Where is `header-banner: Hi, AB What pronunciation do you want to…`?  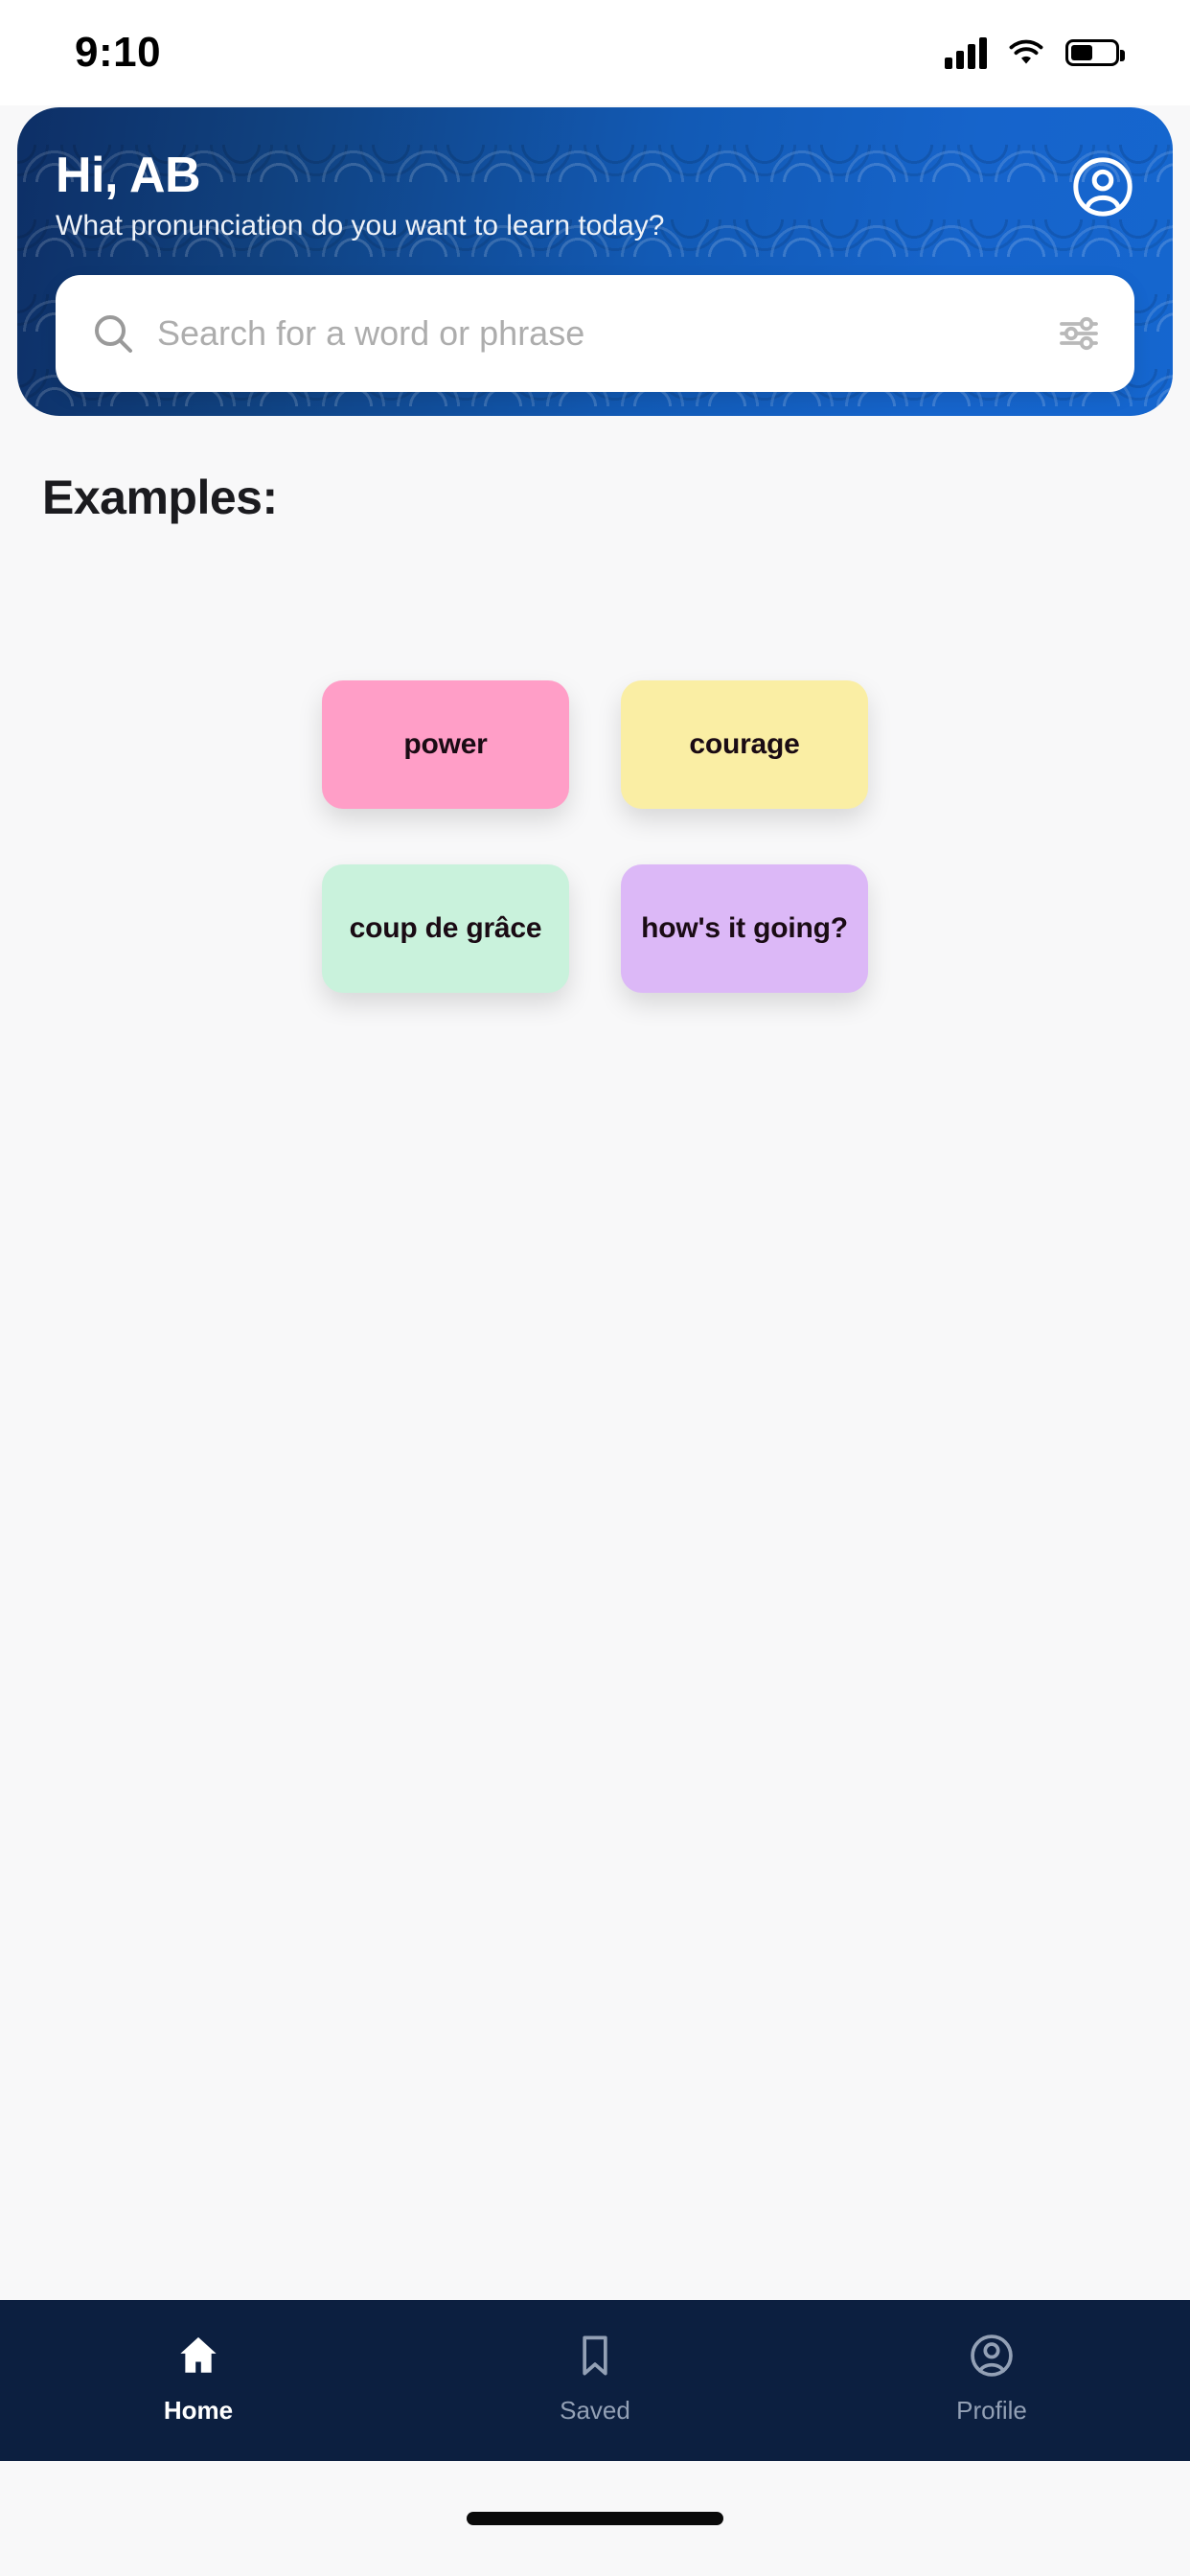 header-banner: Hi, AB What pronunciation do you want to… is located at coordinates (595, 261).